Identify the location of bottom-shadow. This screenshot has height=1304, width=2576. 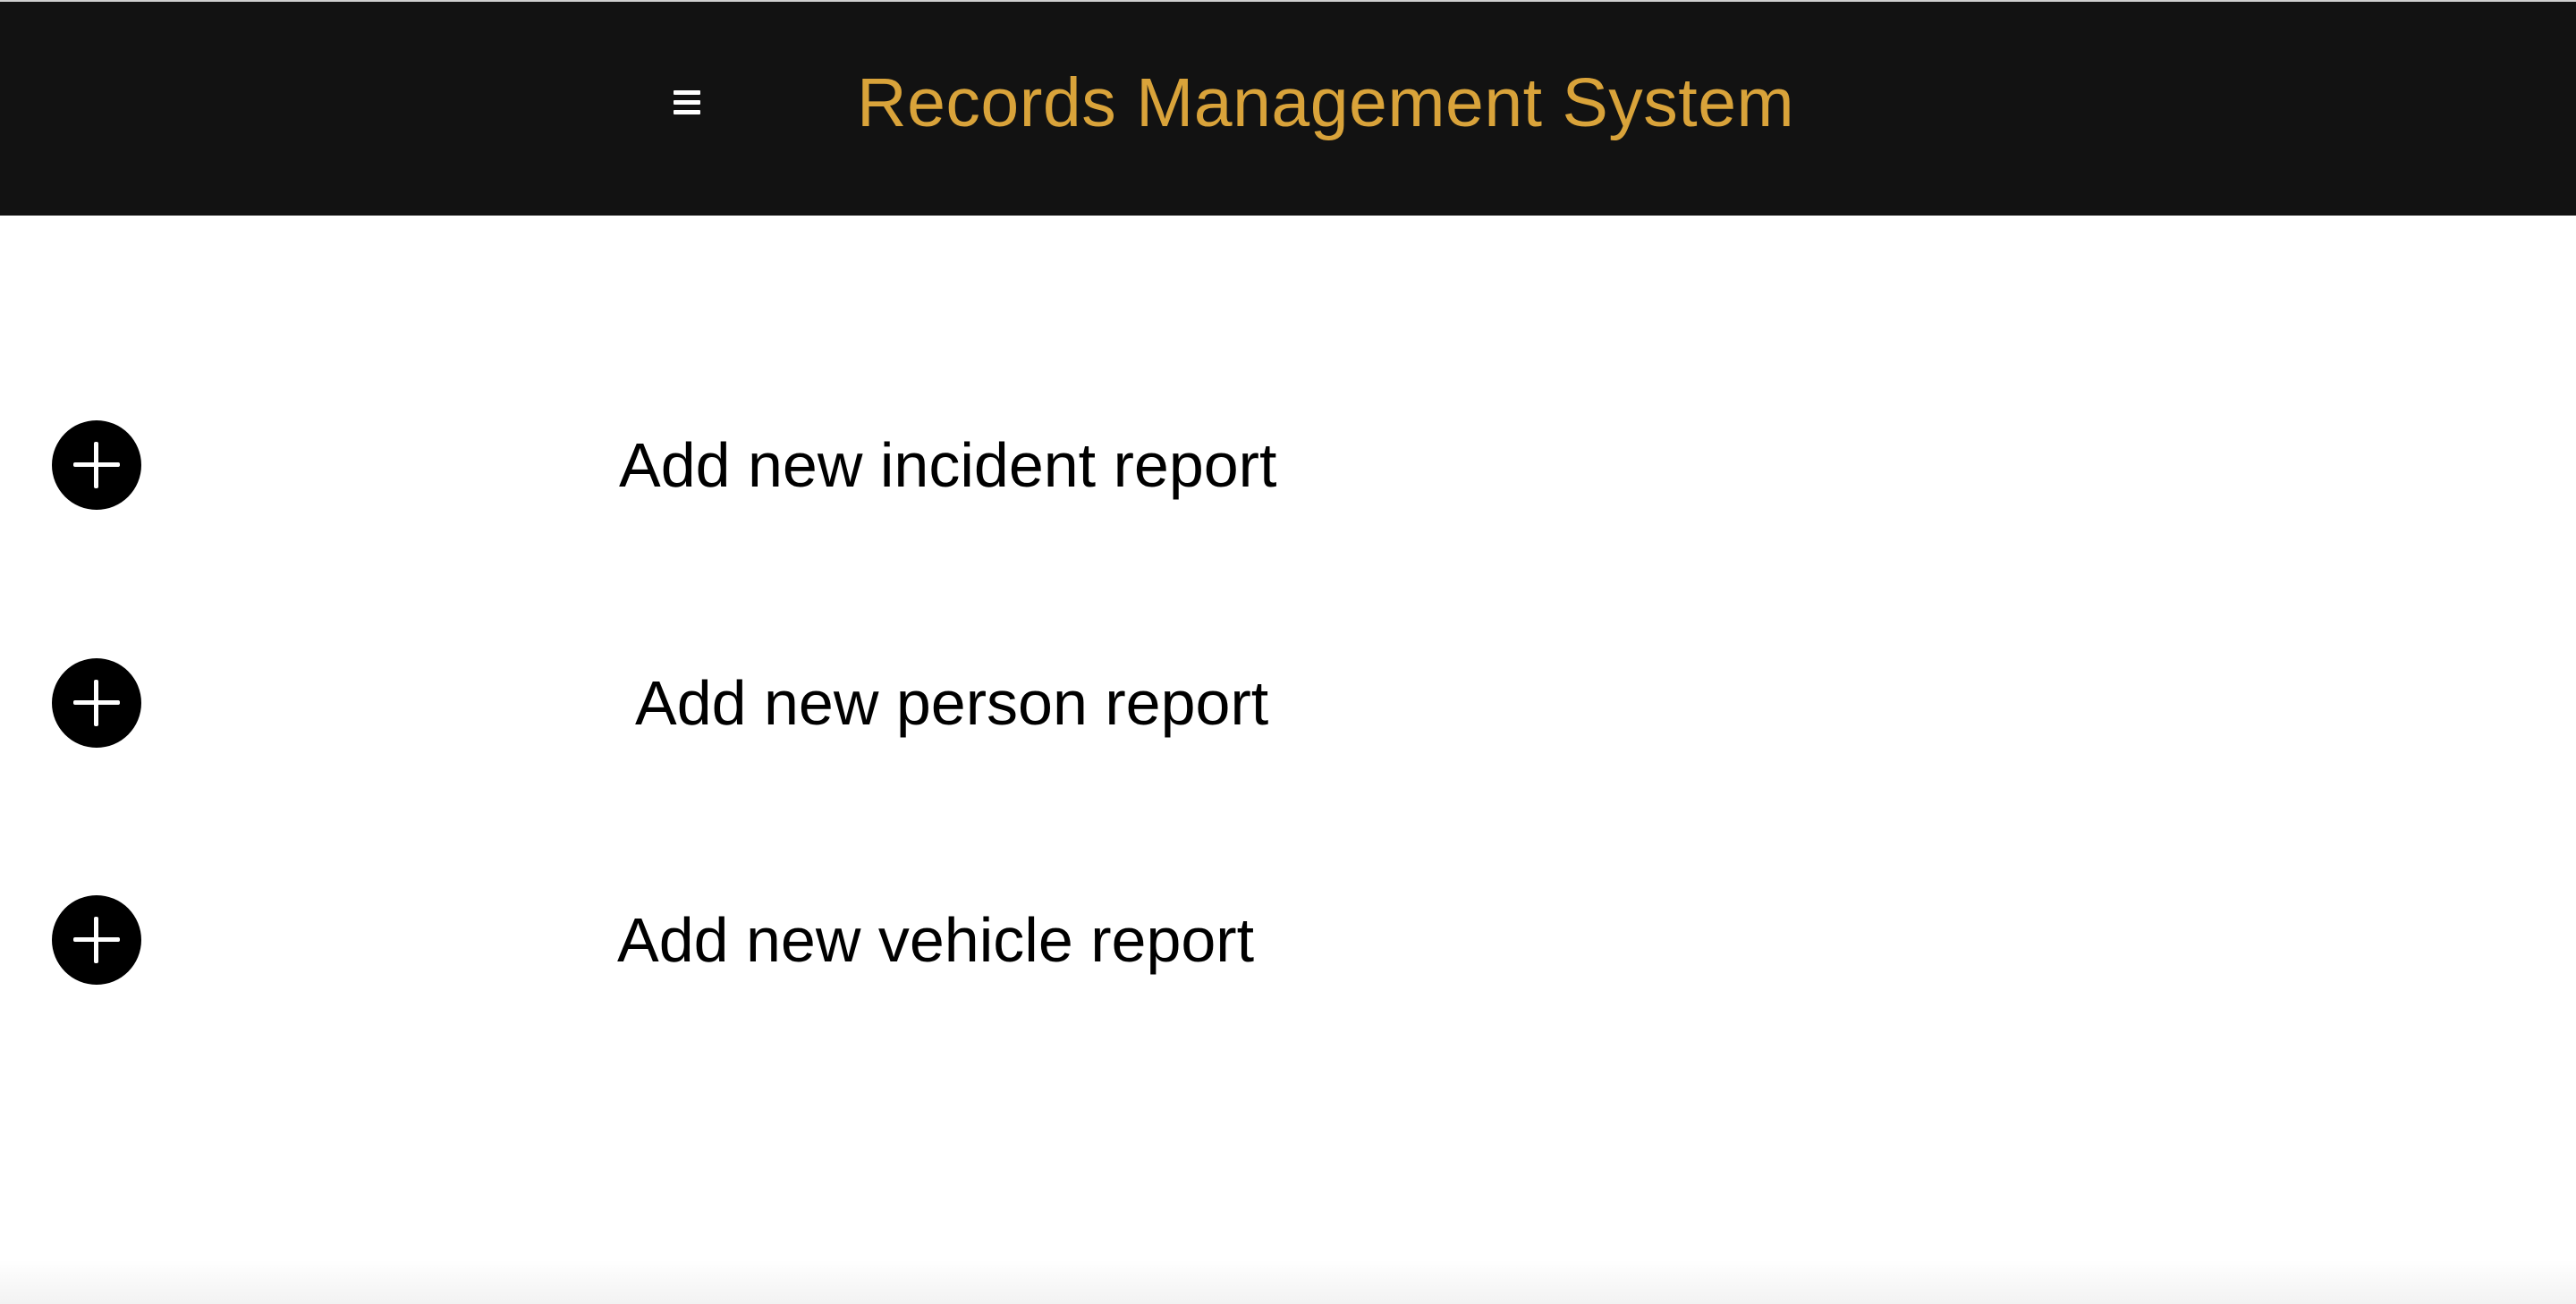
(1288, 1281).